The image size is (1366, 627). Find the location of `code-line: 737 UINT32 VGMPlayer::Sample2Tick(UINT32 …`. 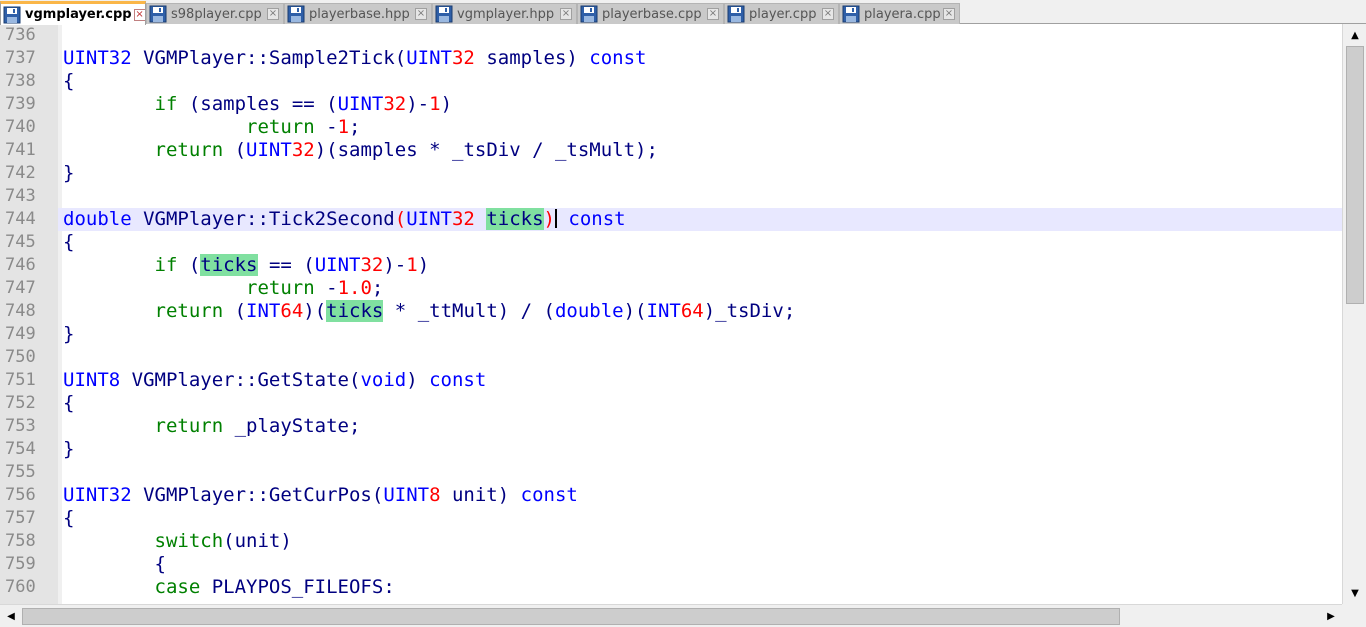

code-line: 737 UINT32 VGMPlayer::Sample2Tick(UINT32 … is located at coordinates (671, 58).